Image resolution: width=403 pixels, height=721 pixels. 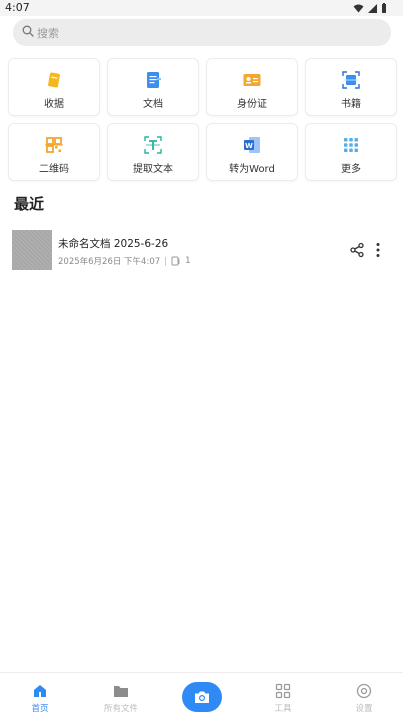 I want to click on recent-document-item: 未命名文档 2025-6-26 2025年6月26日 下午4:07 1, so click(x=202, y=251).